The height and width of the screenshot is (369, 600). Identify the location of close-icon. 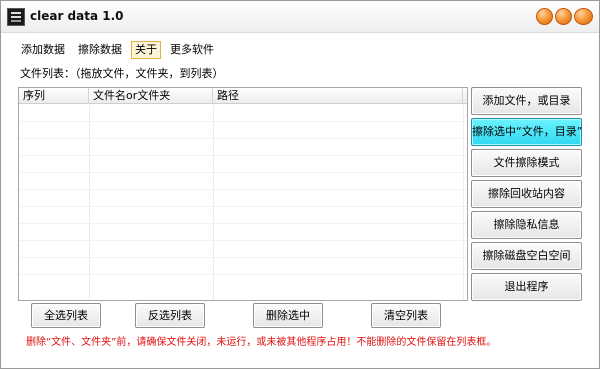
(583, 16).